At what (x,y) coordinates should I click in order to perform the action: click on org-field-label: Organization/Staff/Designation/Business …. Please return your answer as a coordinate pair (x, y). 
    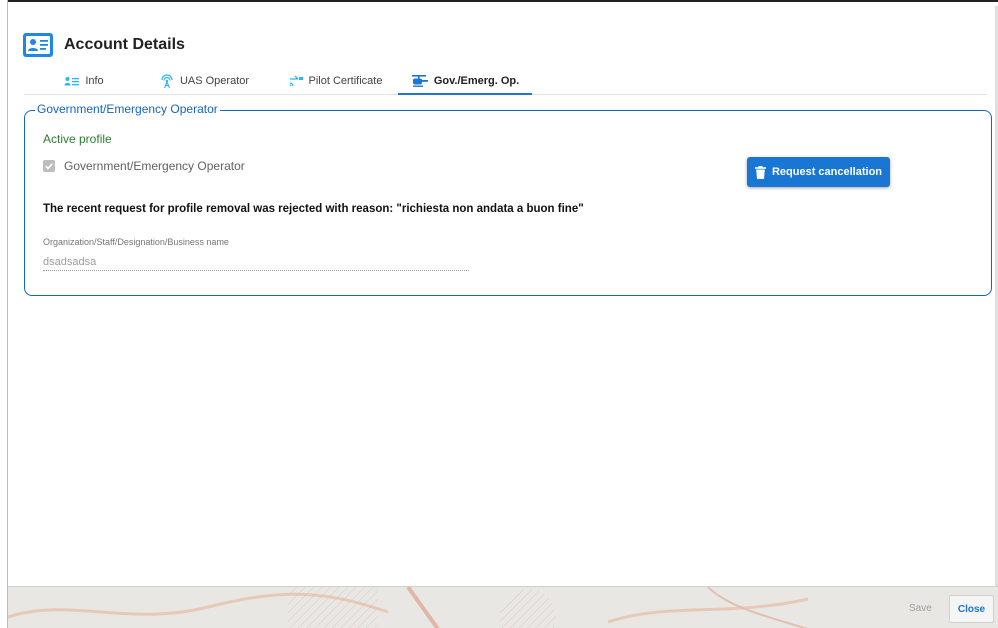
    Looking at the image, I should click on (136, 242).